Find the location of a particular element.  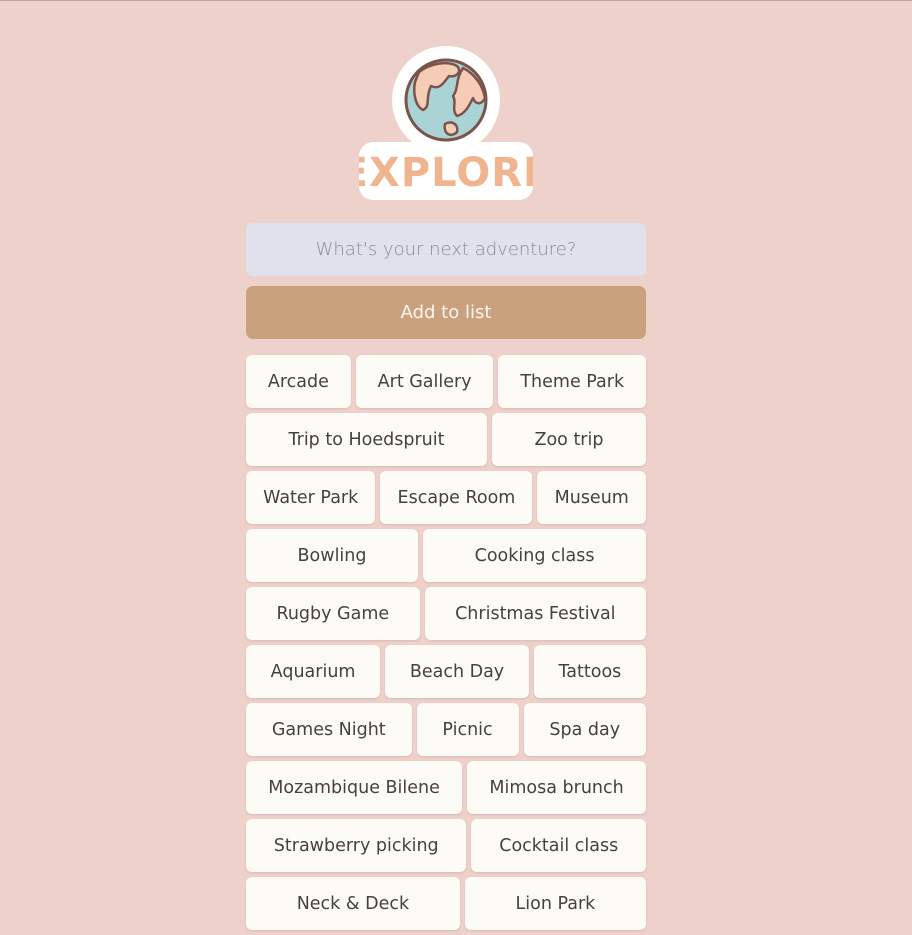

item-row: Mozambique Bilene Mimosa brunch is located at coordinates (446, 787).